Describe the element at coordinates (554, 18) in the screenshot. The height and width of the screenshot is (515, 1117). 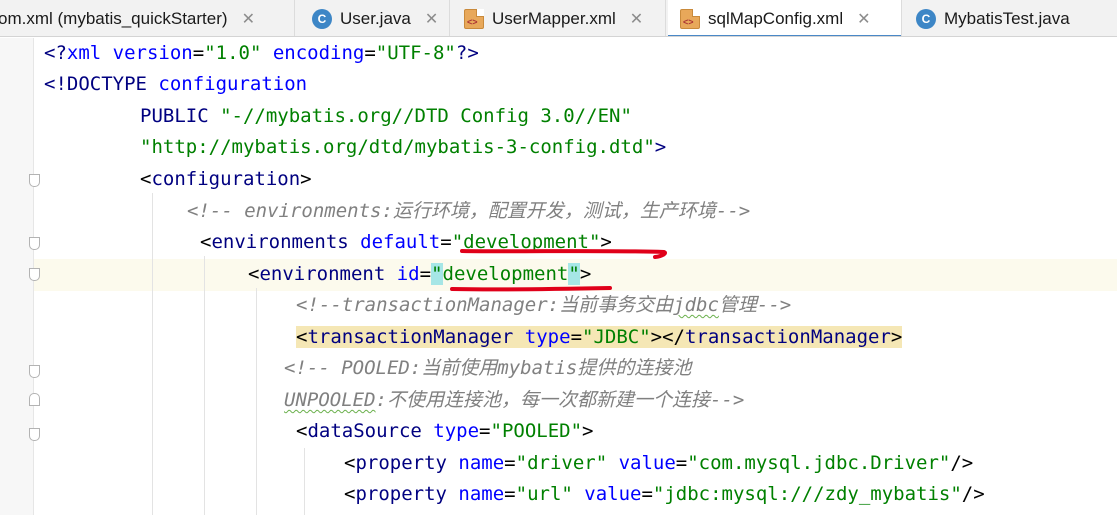
I see `tab-label: UserMapper.xml` at that location.